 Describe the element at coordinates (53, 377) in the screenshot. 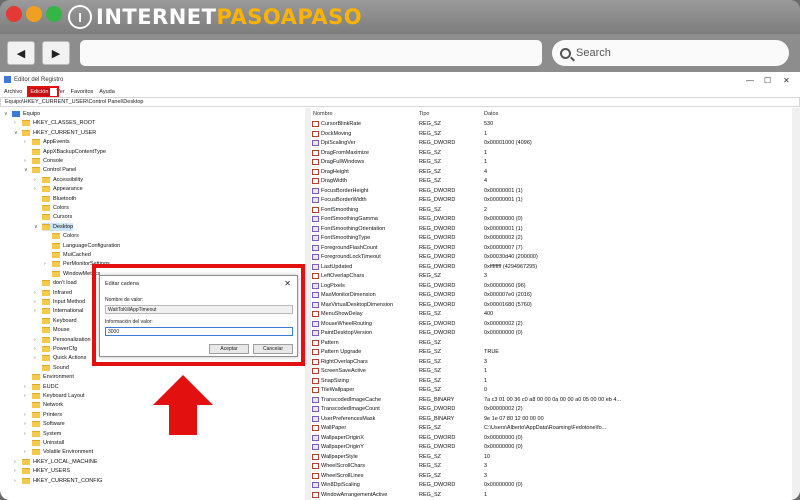

I see `tree-node: Environment` at that location.